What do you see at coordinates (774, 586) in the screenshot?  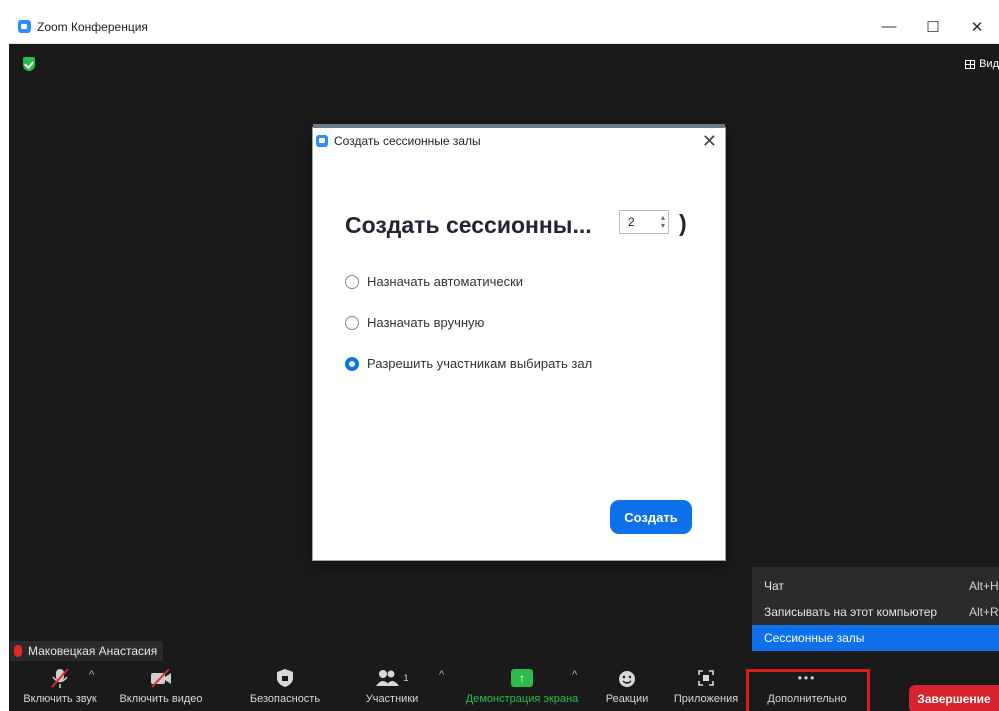 I see `menu-item-label: Чат` at bounding box center [774, 586].